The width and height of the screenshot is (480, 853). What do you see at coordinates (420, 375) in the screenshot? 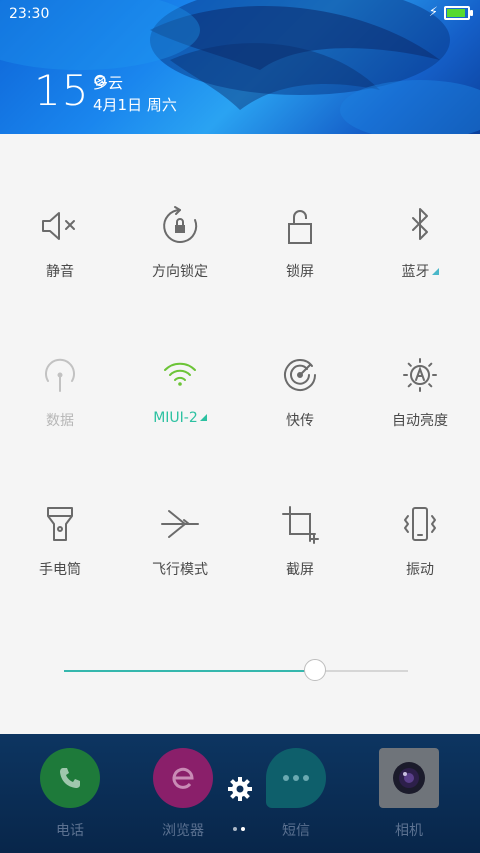
I see `auto-brightness-icon` at bounding box center [420, 375].